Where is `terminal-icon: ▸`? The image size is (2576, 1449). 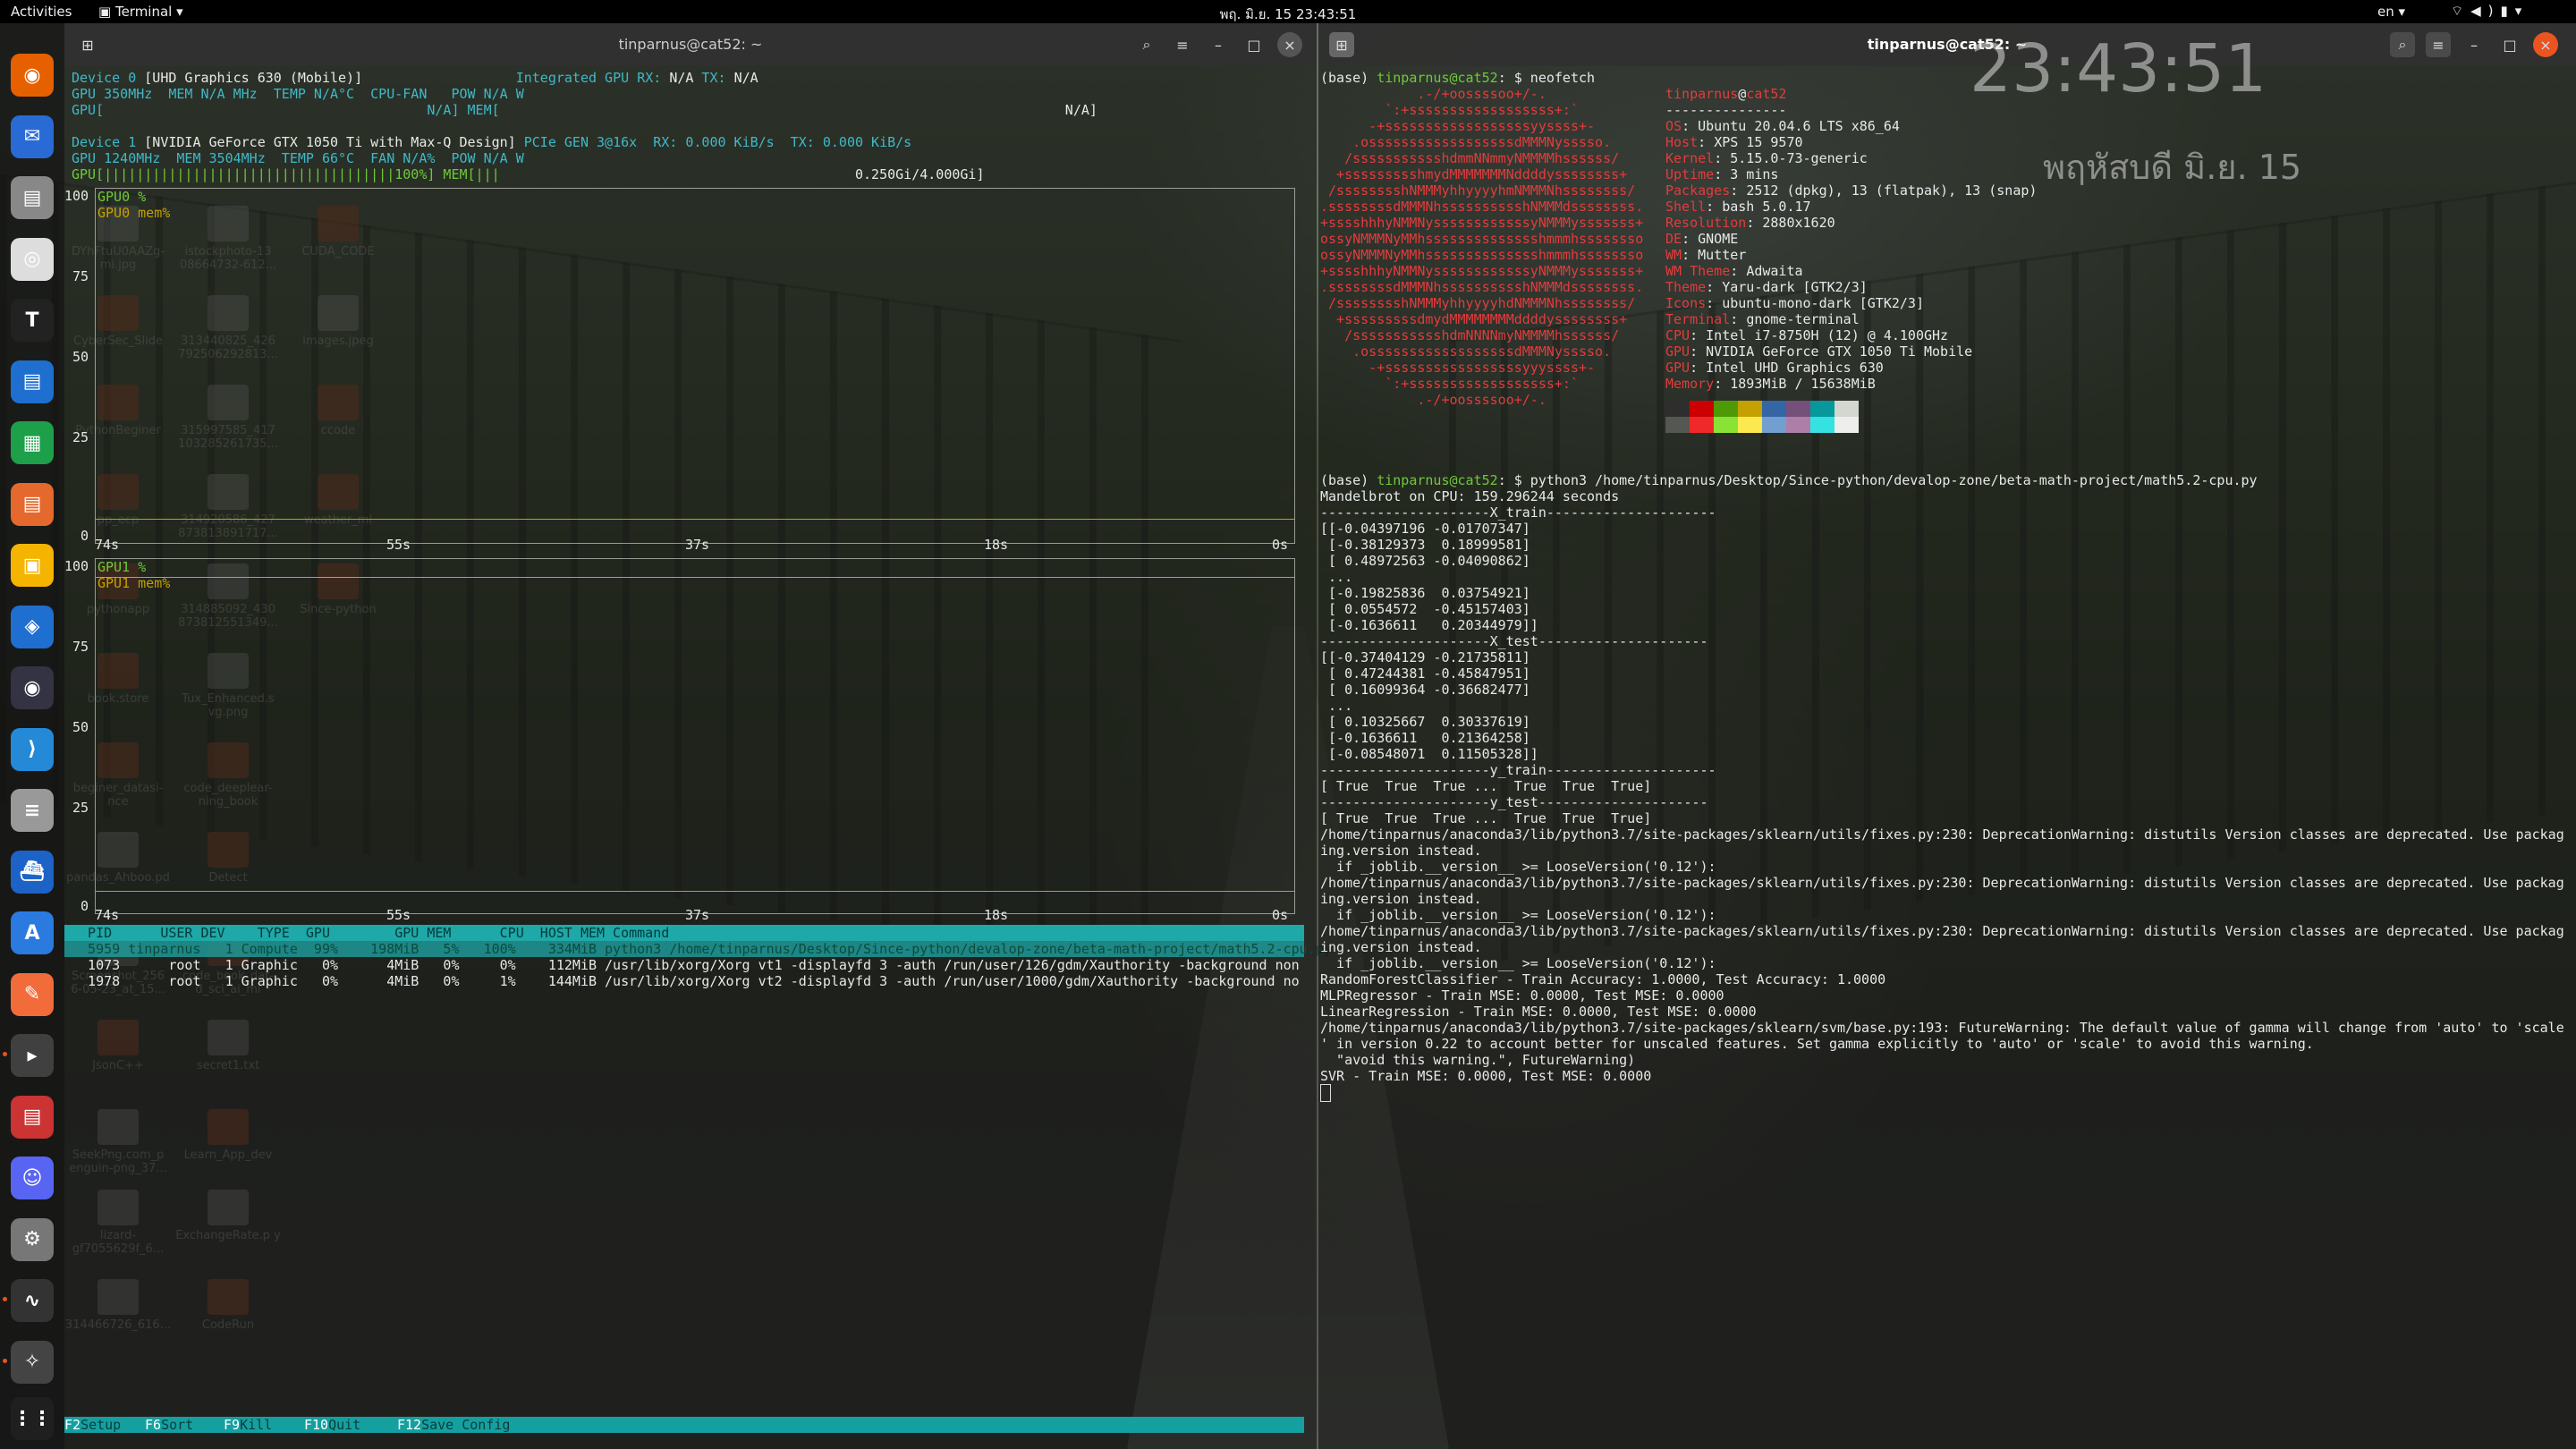
terminal-icon: ▸ is located at coordinates (32, 1055).